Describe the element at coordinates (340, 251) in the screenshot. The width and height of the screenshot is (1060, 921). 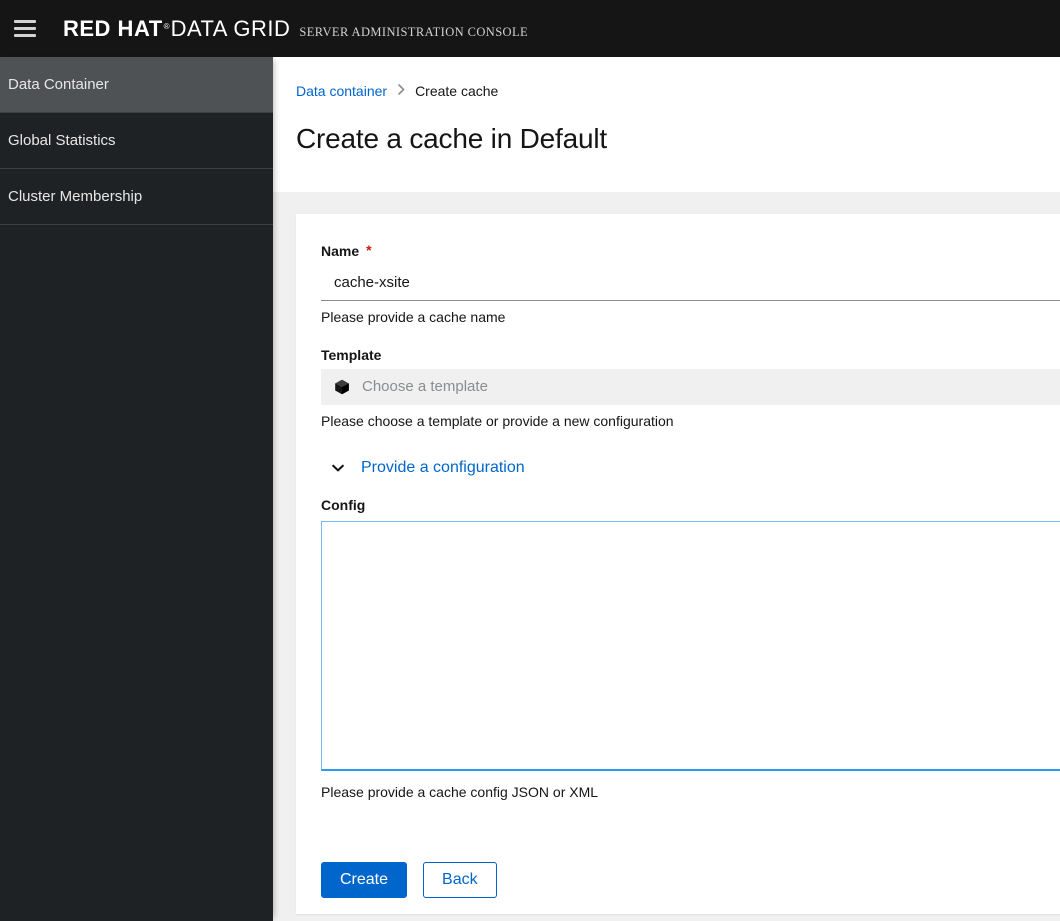
I see `name-label-text: Name` at that location.